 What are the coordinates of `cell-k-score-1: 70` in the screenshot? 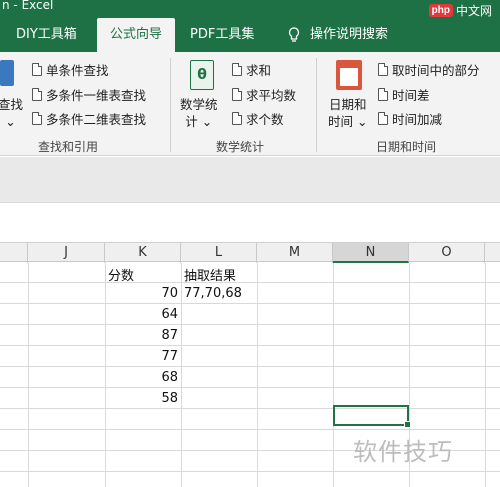 It's located at (143, 293).